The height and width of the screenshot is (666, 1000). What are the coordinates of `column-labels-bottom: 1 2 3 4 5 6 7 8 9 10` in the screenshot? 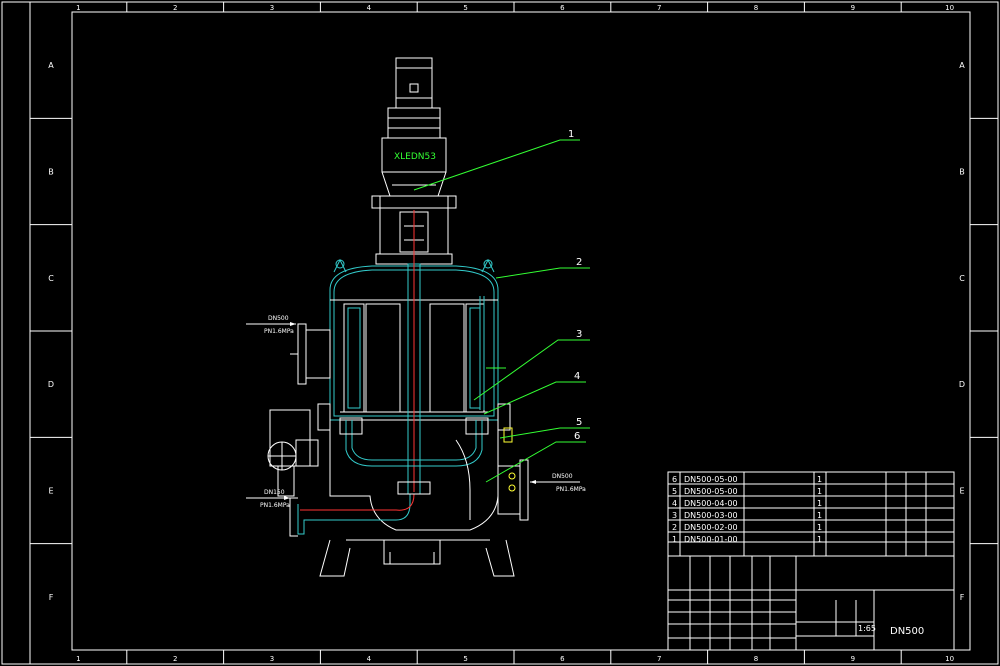 It's located at (515, 659).